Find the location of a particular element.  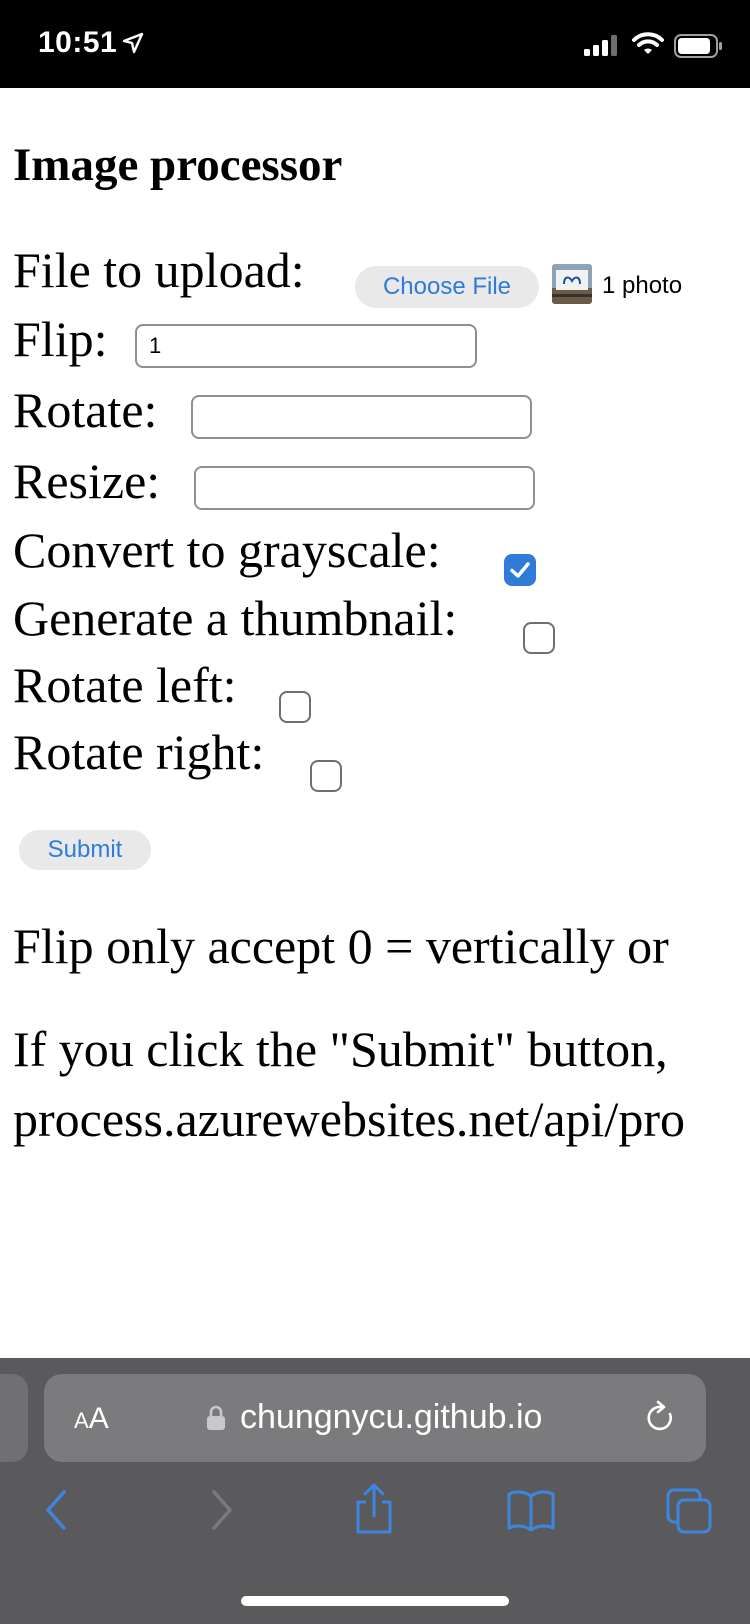

resize-row: Resize: is located at coordinates (86, 477).